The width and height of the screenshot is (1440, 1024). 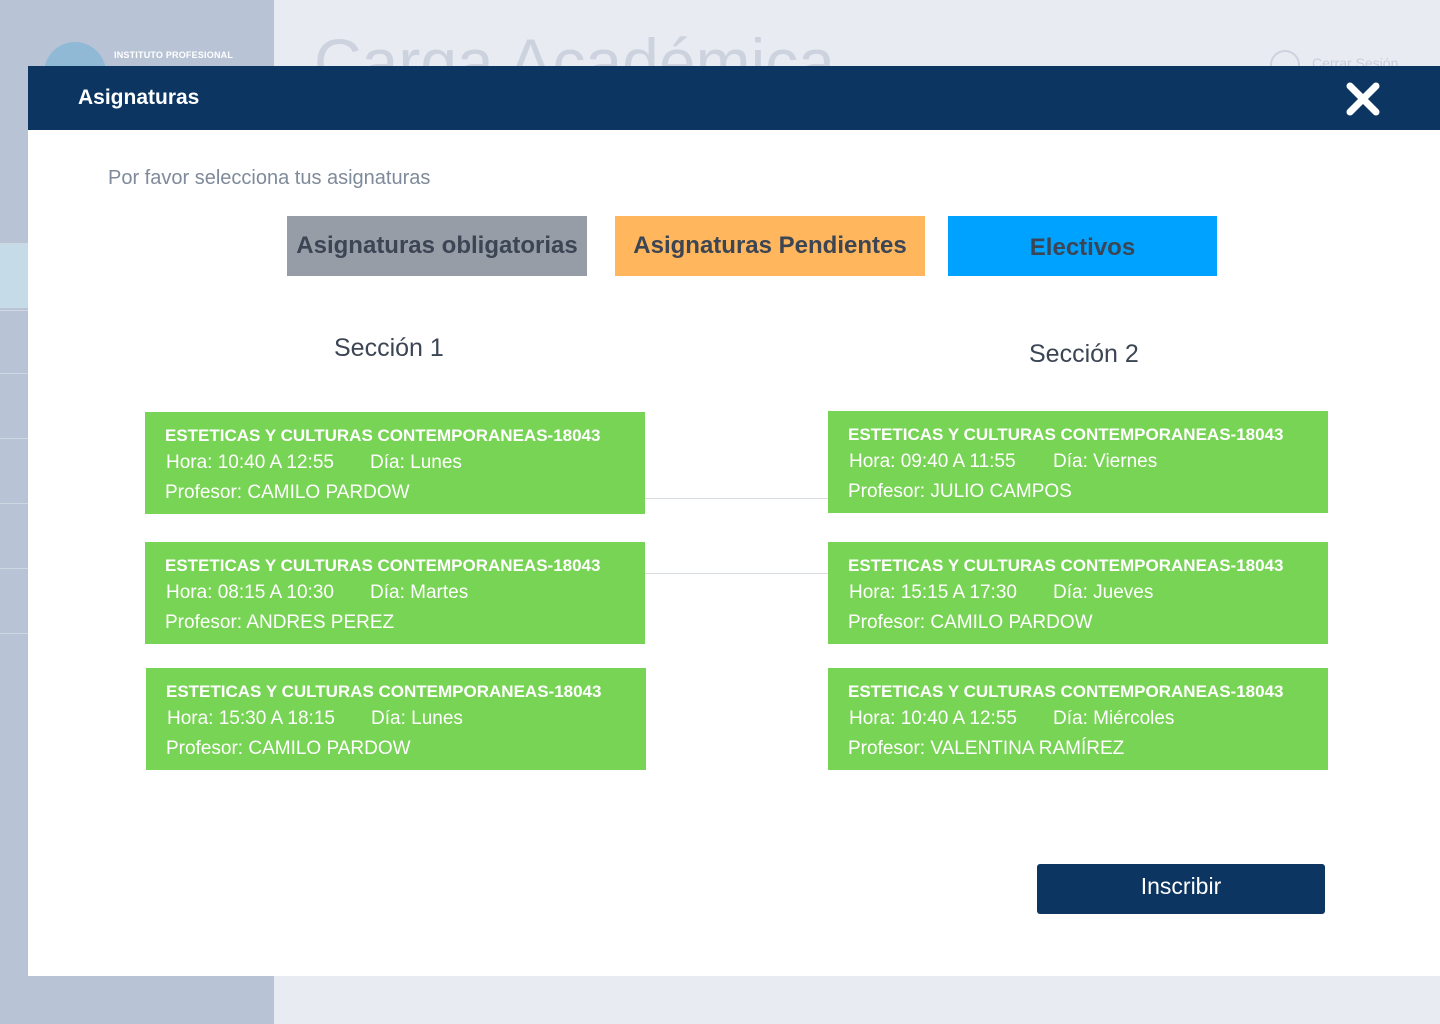 I want to click on tab-asignaturas-obligatorias: Asignaturas obligatorias, so click(x=437, y=246).